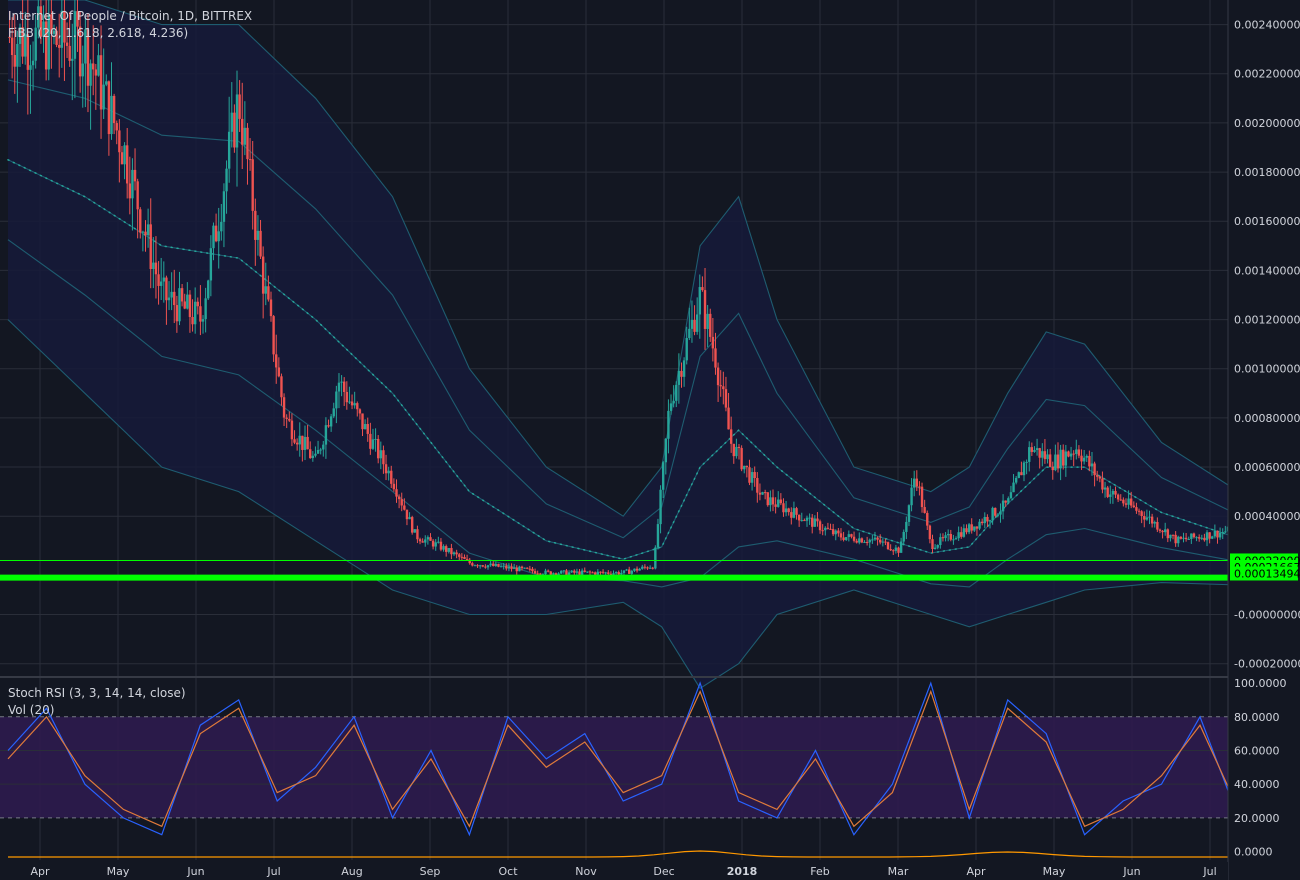 The height and width of the screenshot is (880, 1300). What do you see at coordinates (1260, 683) in the screenshot?
I see `stoch-y-tick-label: 100.0000` at bounding box center [1260, 683].